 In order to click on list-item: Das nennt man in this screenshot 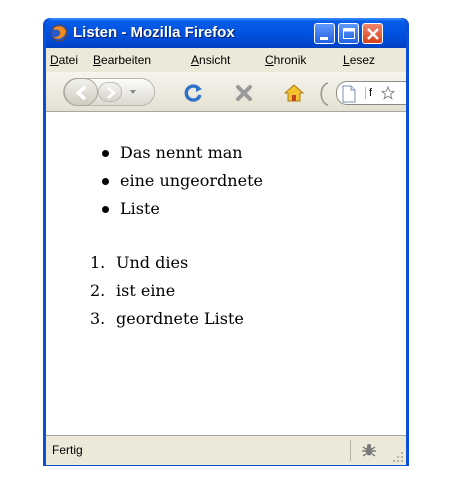, I will do `click(180, 156)`.